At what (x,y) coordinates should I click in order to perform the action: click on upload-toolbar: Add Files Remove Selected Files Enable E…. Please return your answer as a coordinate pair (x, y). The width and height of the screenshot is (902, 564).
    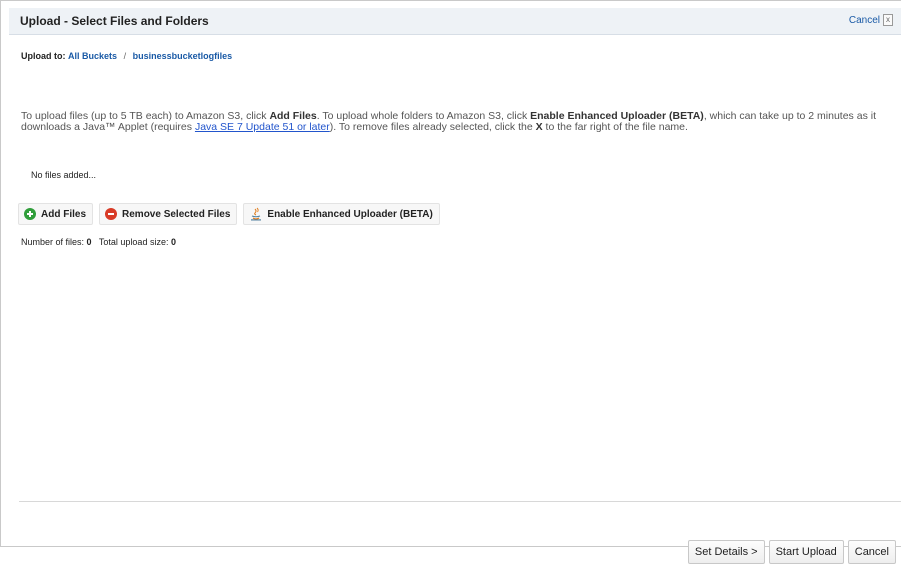
    Looking at the image, I should click on (229, 214).